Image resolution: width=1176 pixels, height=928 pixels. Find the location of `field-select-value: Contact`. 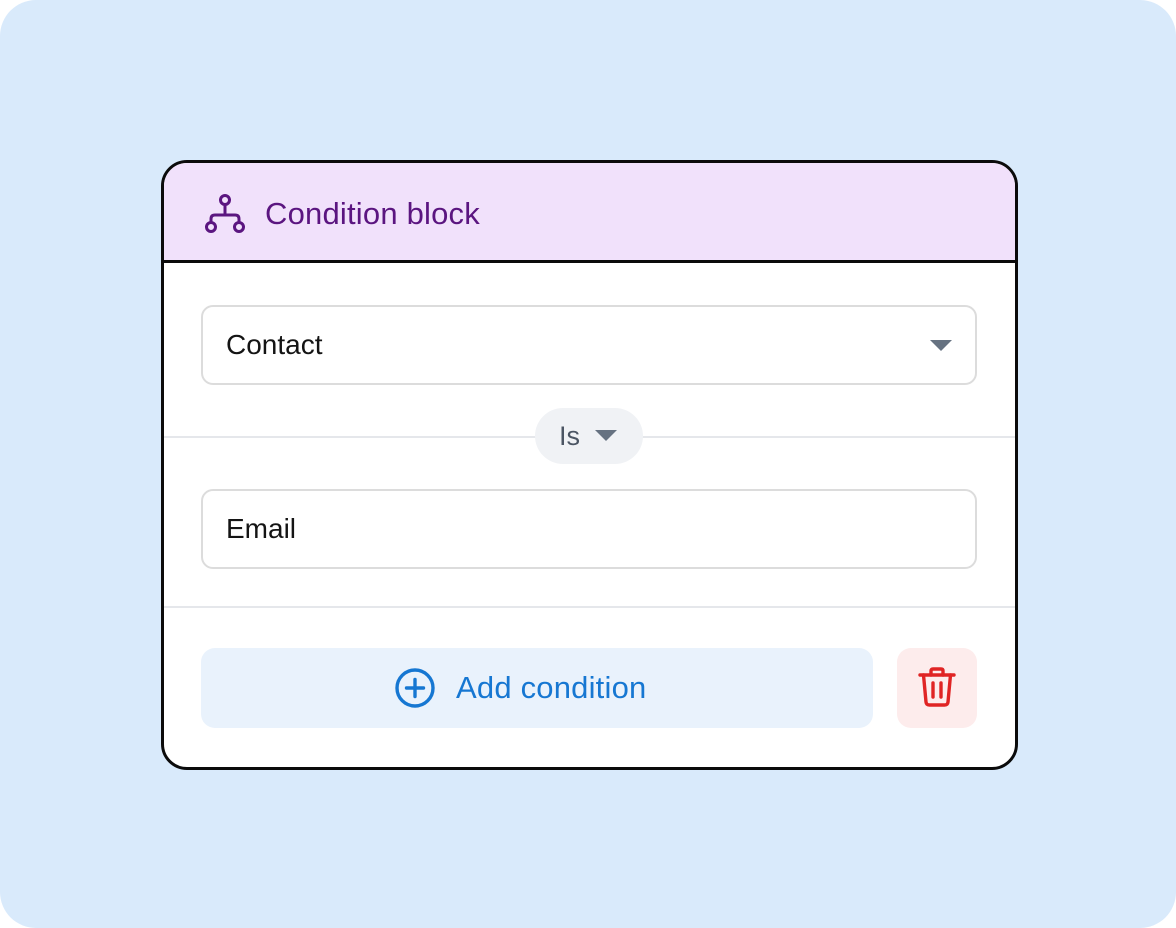

field-select-value: Contact is located at coordinates (274, 344).